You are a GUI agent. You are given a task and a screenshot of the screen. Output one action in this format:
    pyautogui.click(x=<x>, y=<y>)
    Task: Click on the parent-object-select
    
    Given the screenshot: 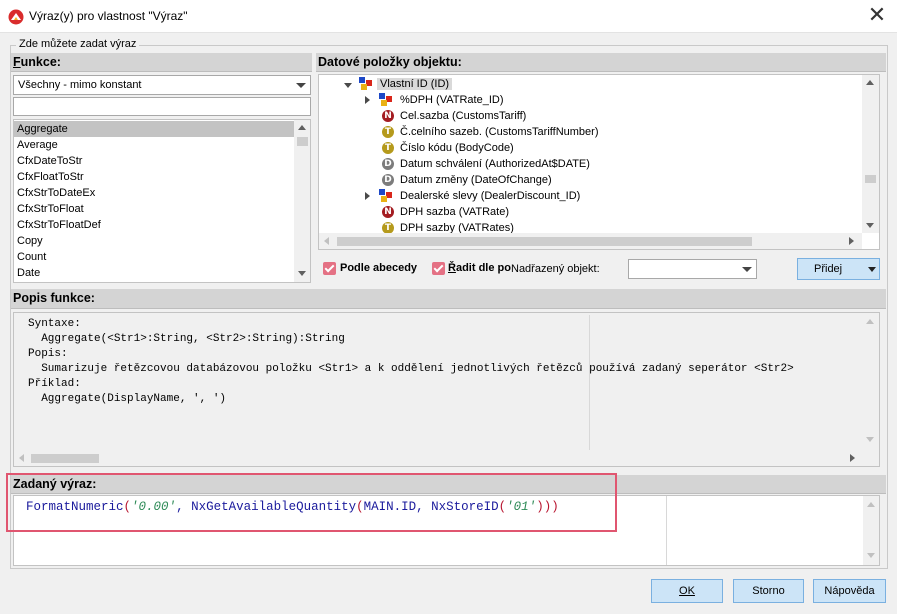 What is the action you would take?
    pyautogui.click(x=692, y=269)
    